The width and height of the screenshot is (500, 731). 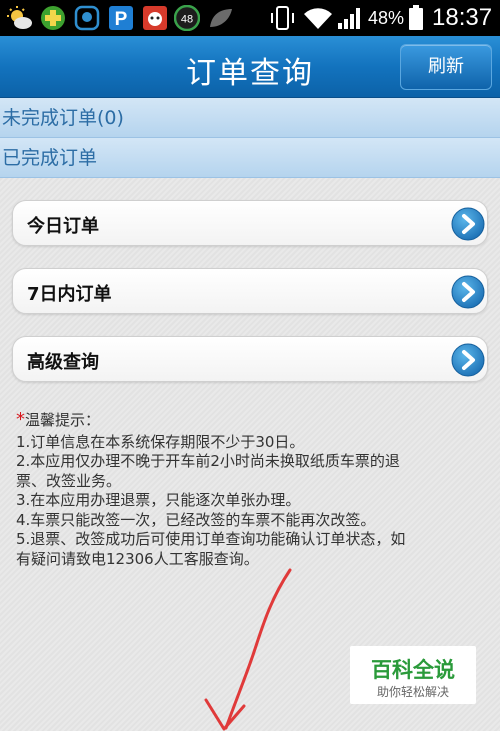 What do you see at coordinates (412, 692) in the screenshot?
I see `watermark-subtitle: 助你轻松解决` at bounding box center [412, 692].